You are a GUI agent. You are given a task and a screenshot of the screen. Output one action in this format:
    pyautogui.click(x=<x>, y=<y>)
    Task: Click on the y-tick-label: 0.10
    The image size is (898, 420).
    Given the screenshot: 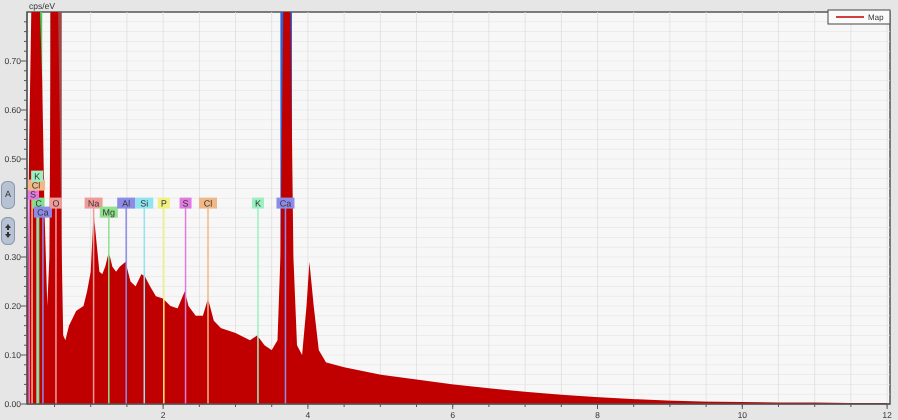 What is the action you would take?
    pyautogui.click(x=12, y=355)
    